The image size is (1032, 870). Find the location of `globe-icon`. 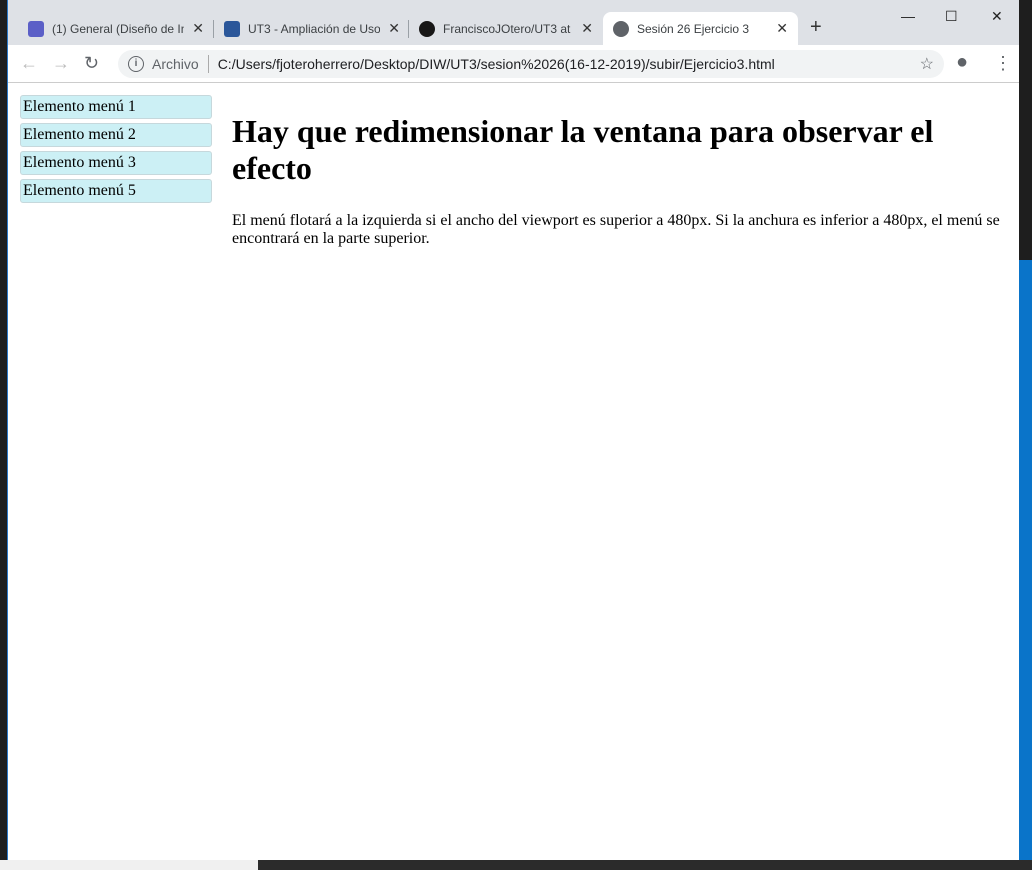

globe-icon is located at coordinates (621, 28).